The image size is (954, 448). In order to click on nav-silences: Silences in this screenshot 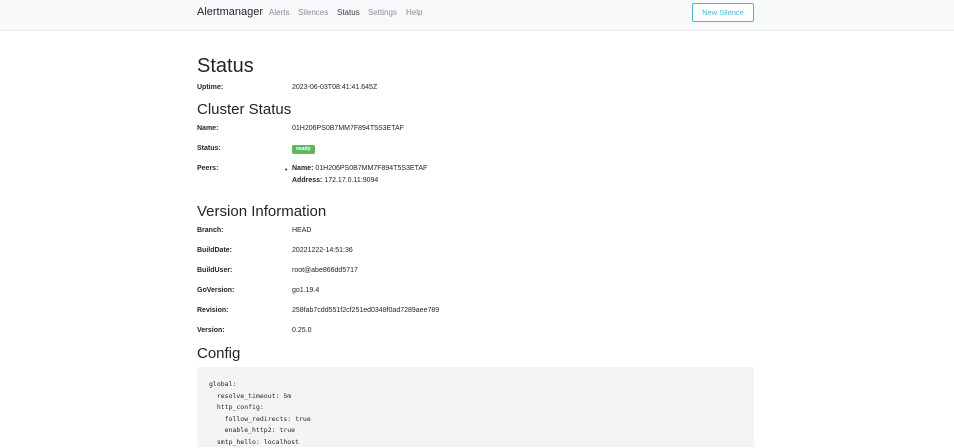, I will do `click(313, 12)`.